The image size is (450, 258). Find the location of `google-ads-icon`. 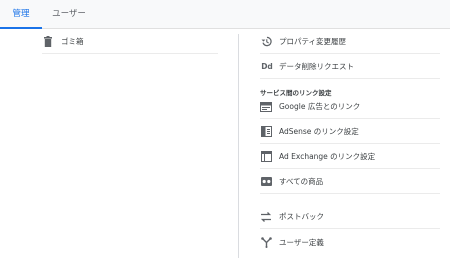

google-ads-icon is located at coordinates (266, 107).